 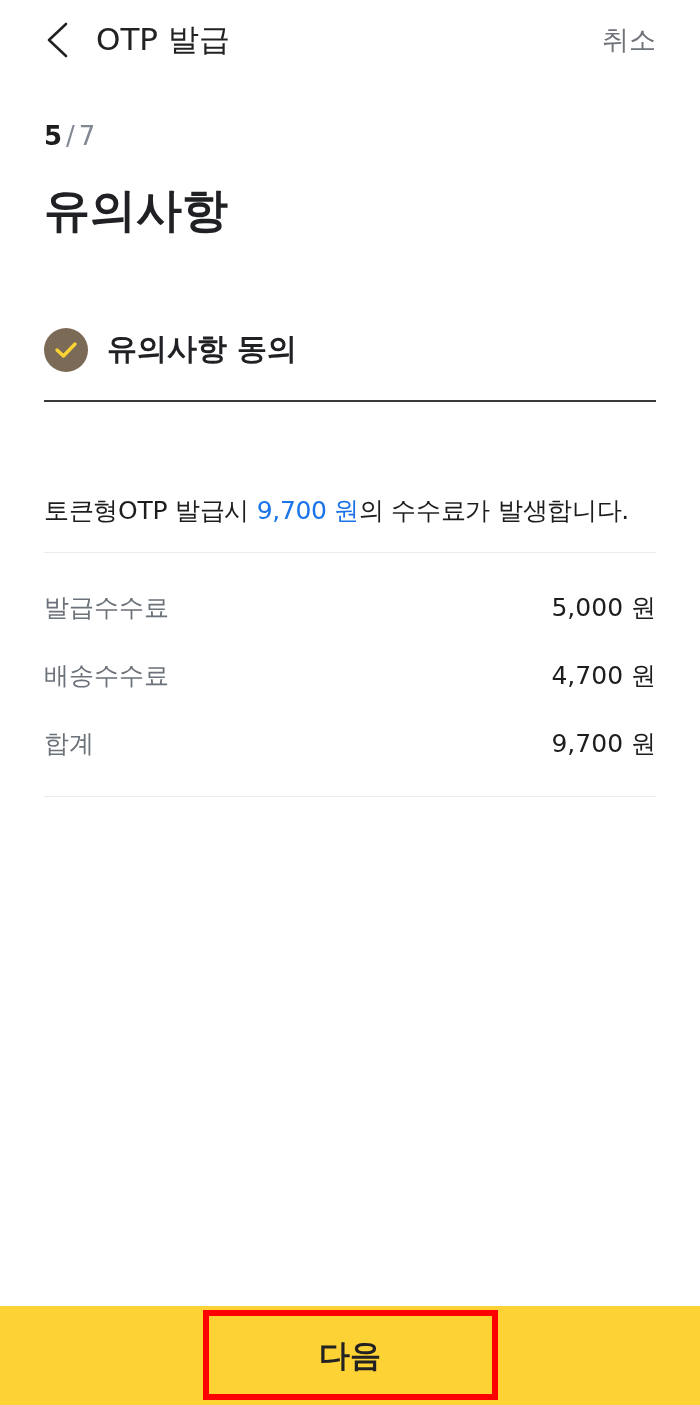 What do you see at coordinates (163, 39) in the screenshot?
I see `screen-title: OTP 발급` at bounding box center [163, 39].